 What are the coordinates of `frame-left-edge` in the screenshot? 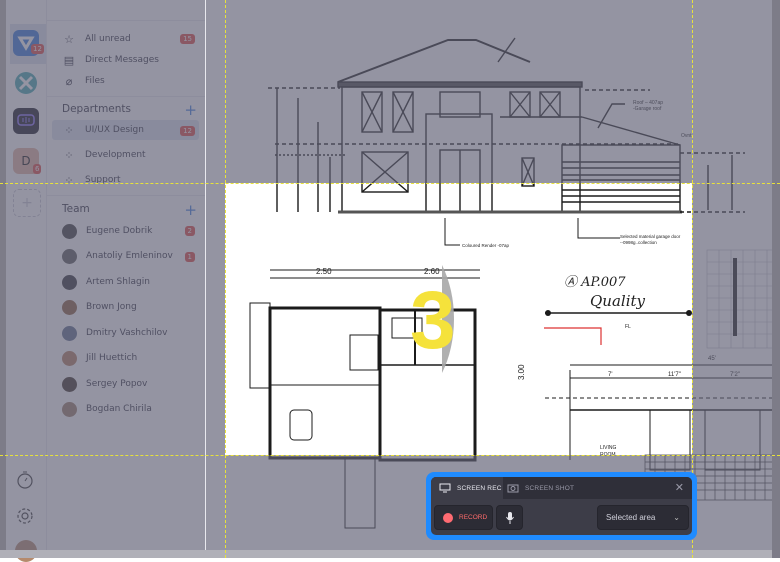 It's located at (3, 279).